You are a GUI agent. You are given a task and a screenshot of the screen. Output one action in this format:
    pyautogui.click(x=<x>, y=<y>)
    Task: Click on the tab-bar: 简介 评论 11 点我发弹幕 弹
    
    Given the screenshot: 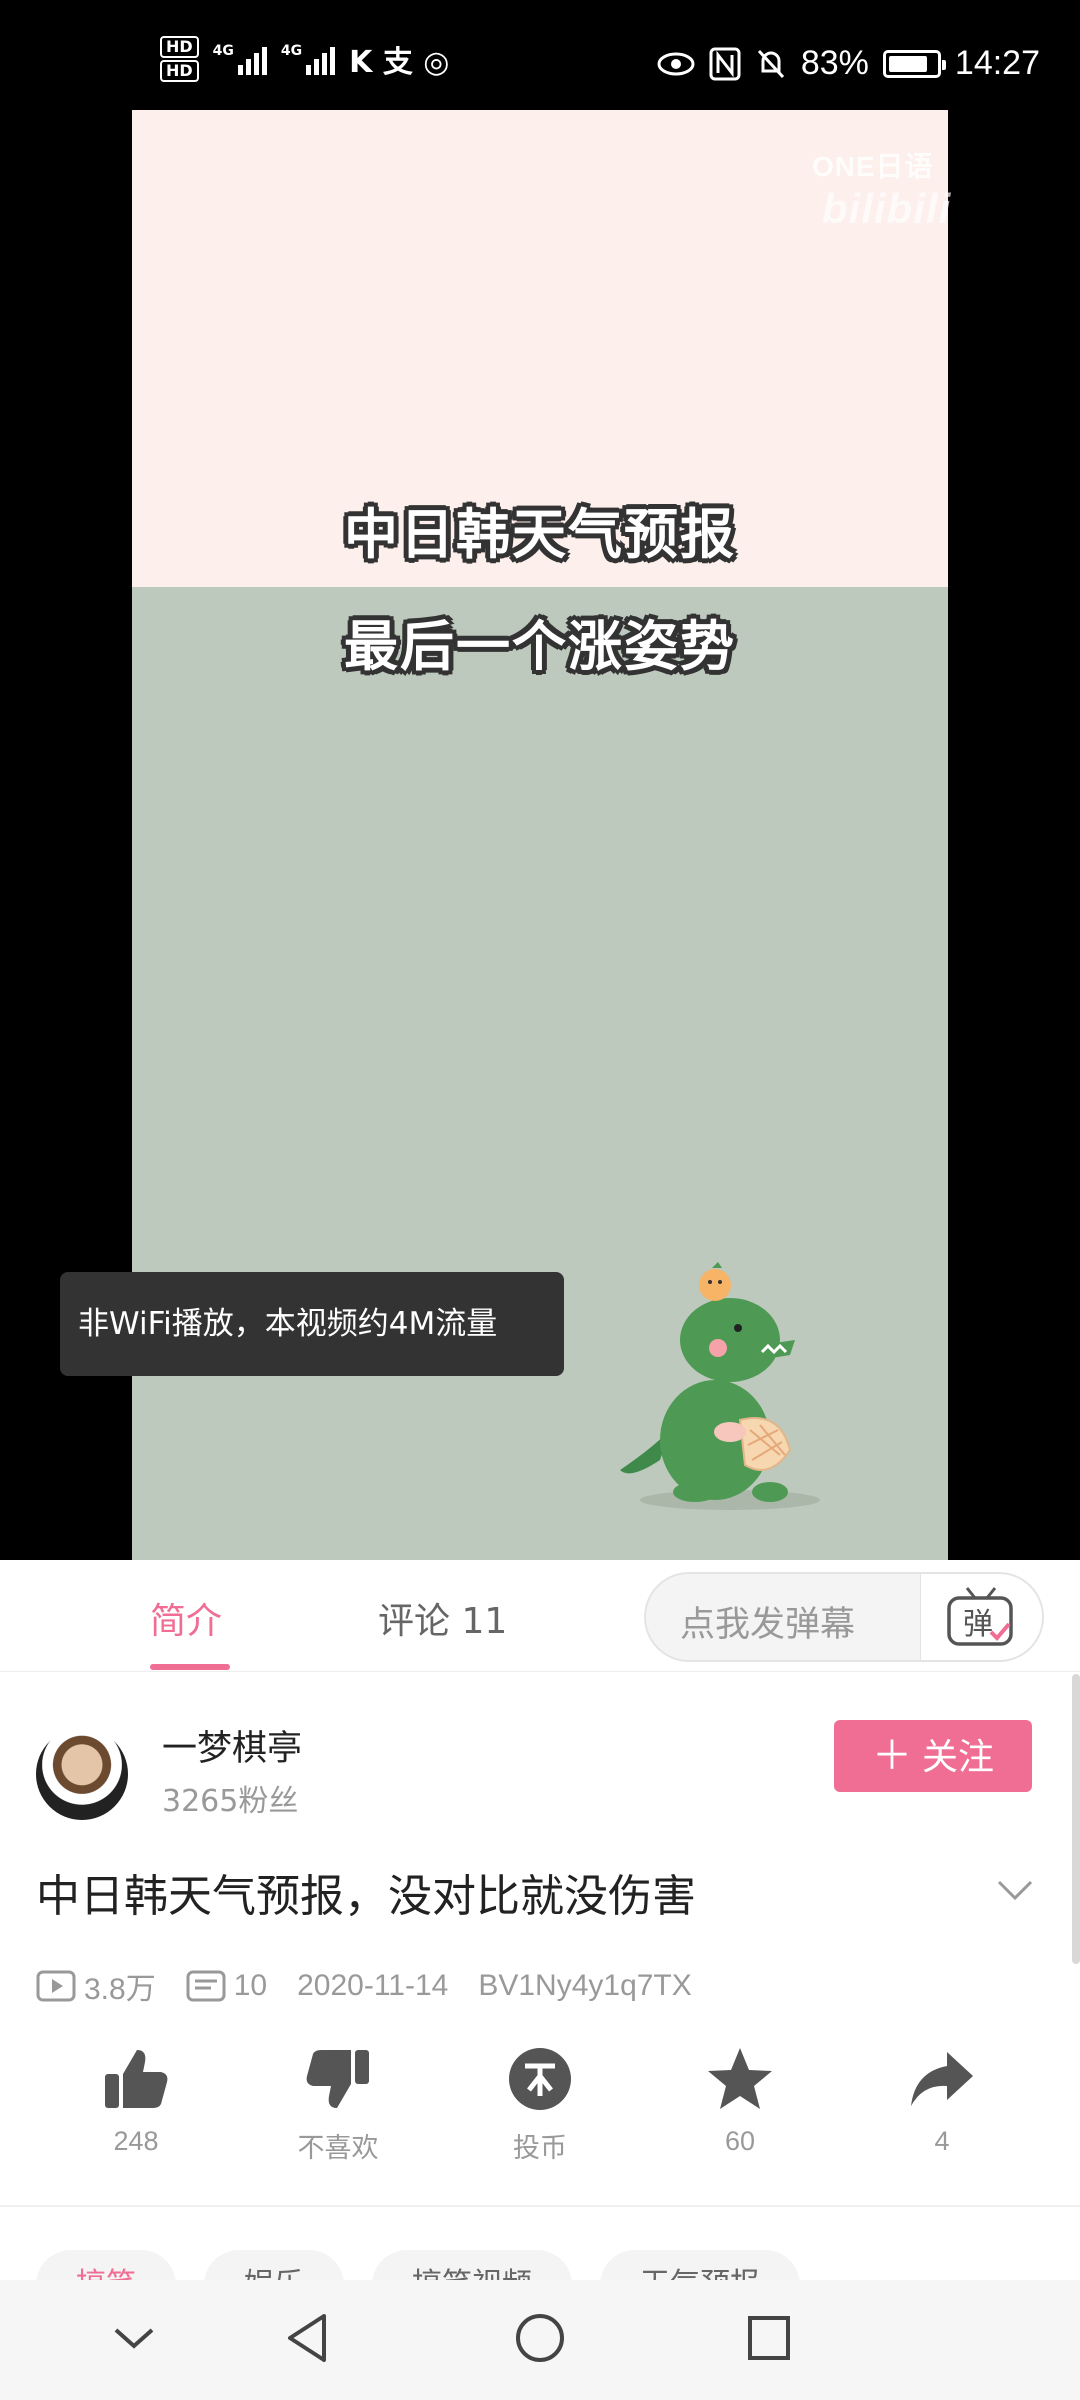 What is the action you would take?
    pyautogui.click(x=540, y=1616)
    